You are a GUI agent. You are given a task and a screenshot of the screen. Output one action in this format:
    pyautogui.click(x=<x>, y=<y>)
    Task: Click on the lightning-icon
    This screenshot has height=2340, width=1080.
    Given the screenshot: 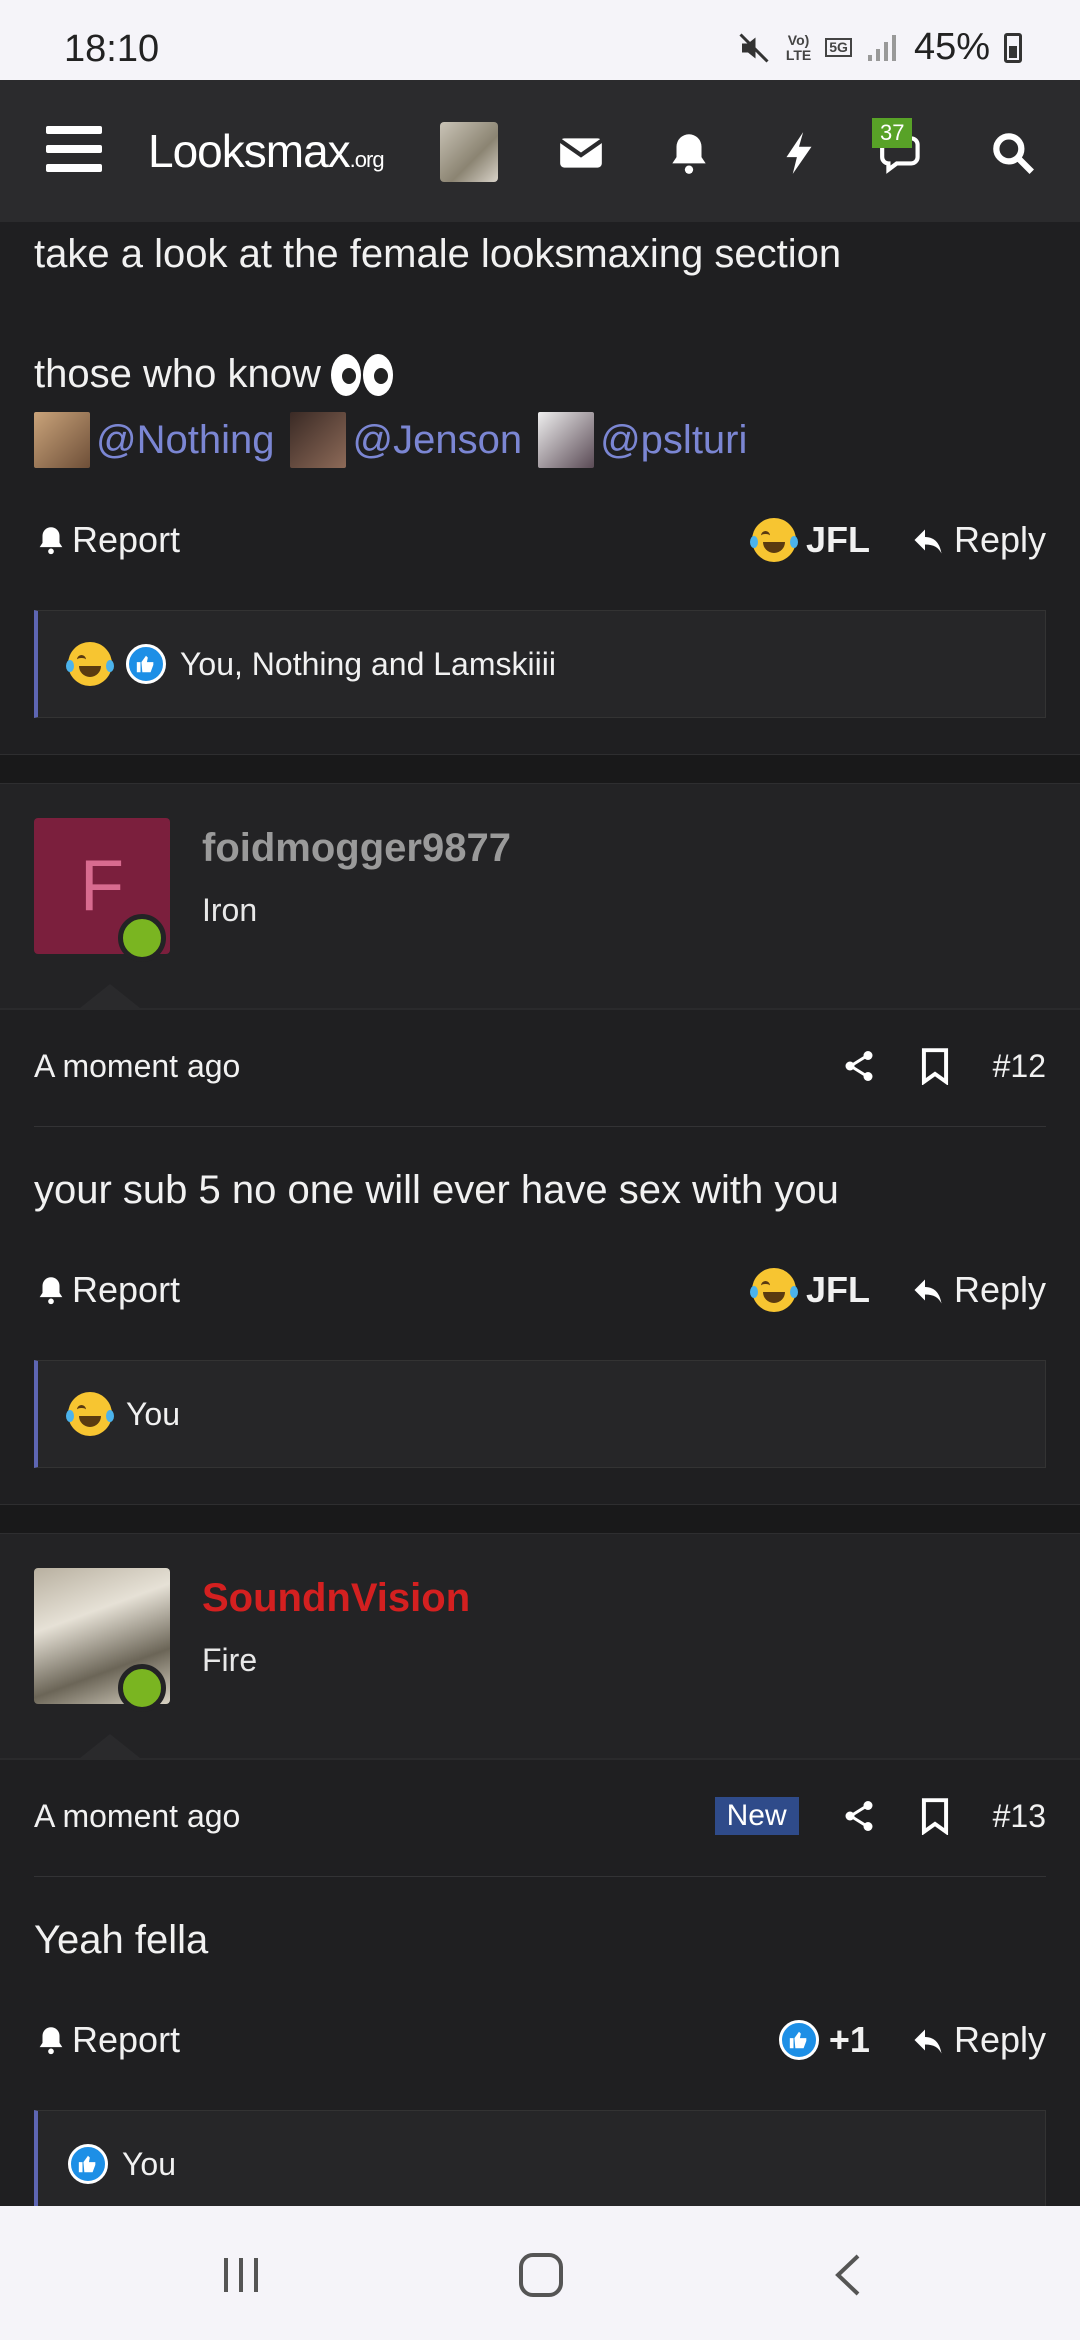 What is the action you would take?
    pyautogui.click(x=799, y=153)
    